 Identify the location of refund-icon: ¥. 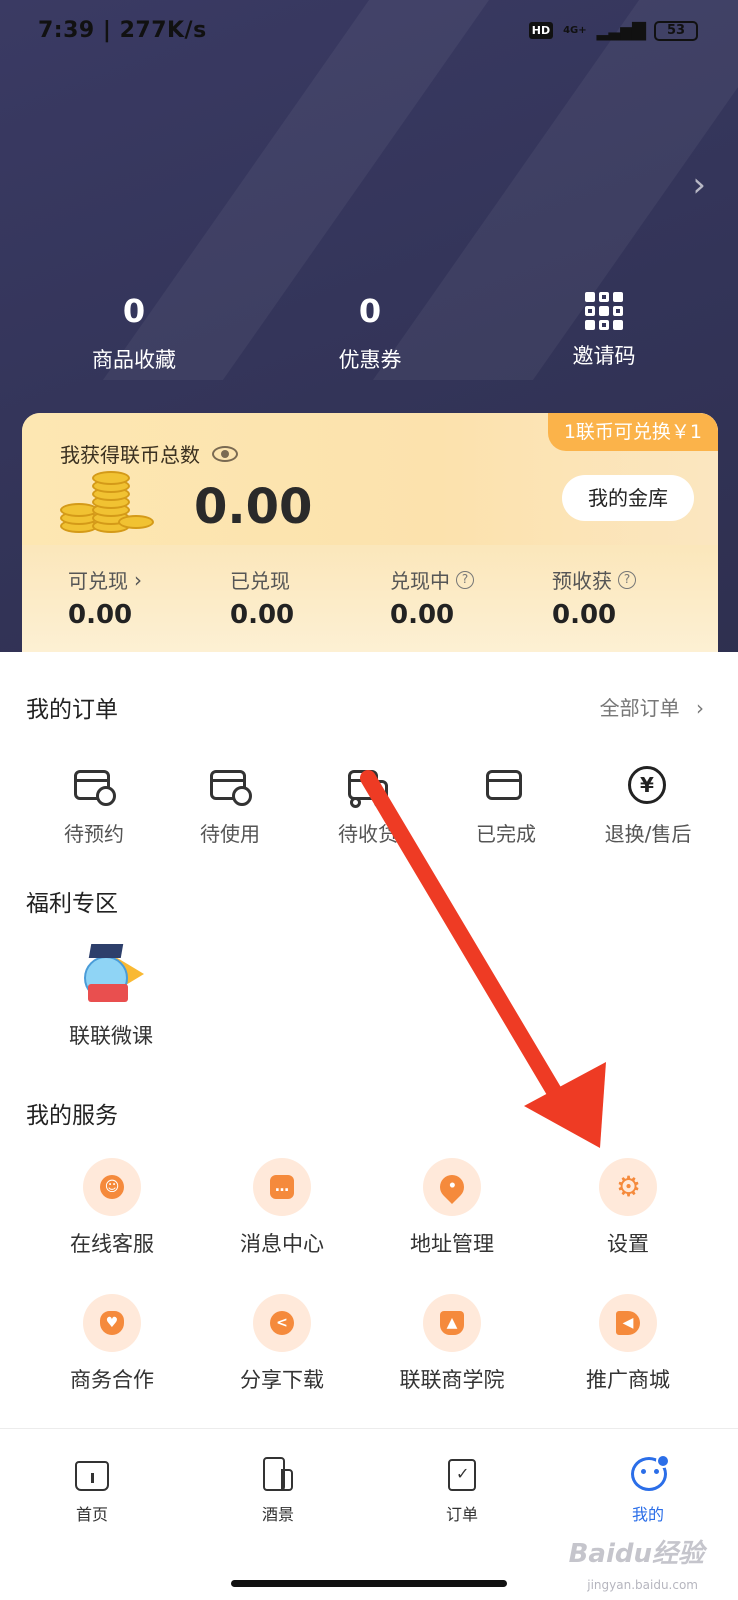
(648, 786).